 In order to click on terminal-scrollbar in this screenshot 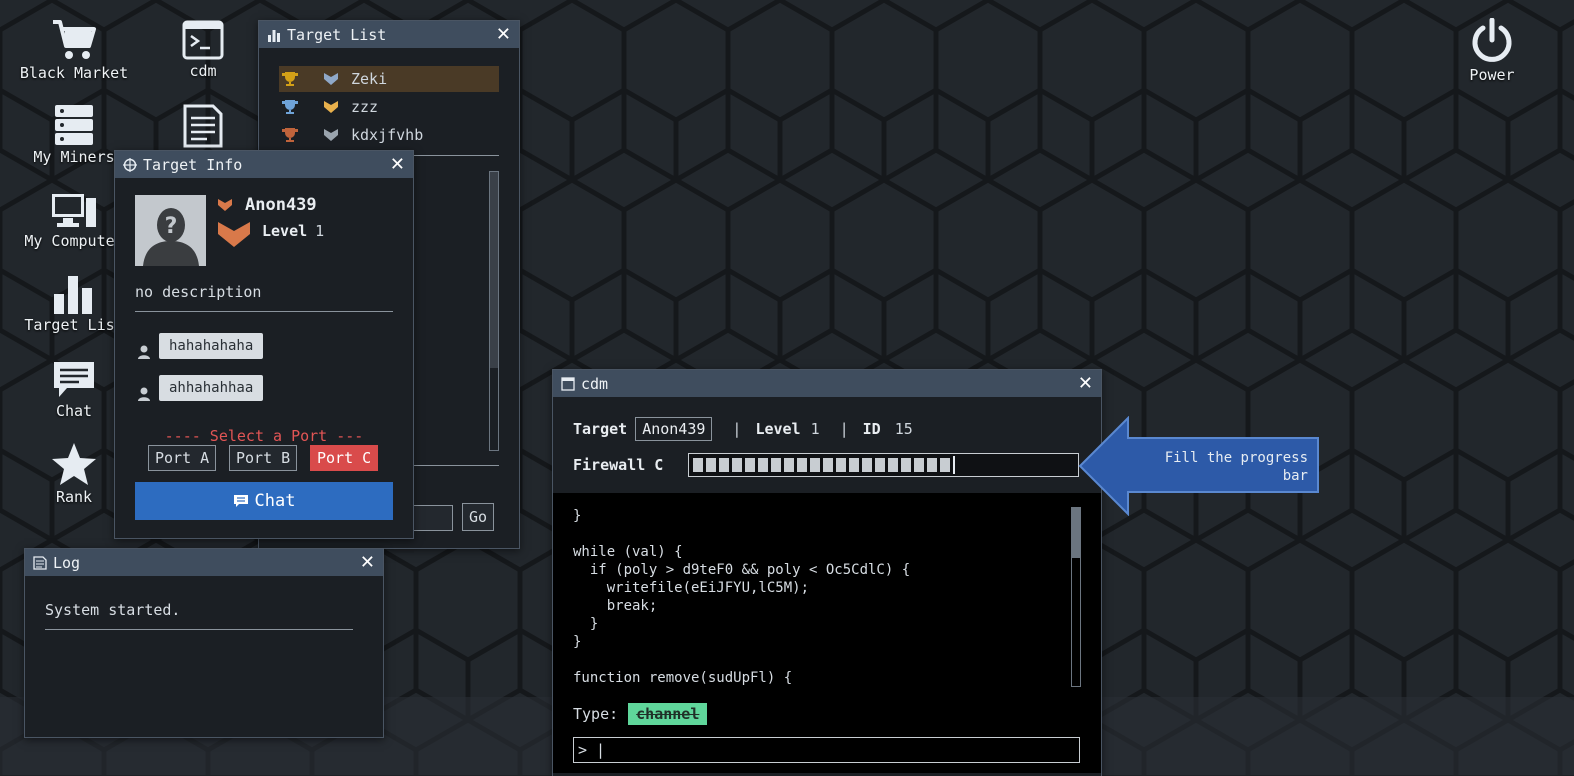, I will do `click(1076, 597)`.